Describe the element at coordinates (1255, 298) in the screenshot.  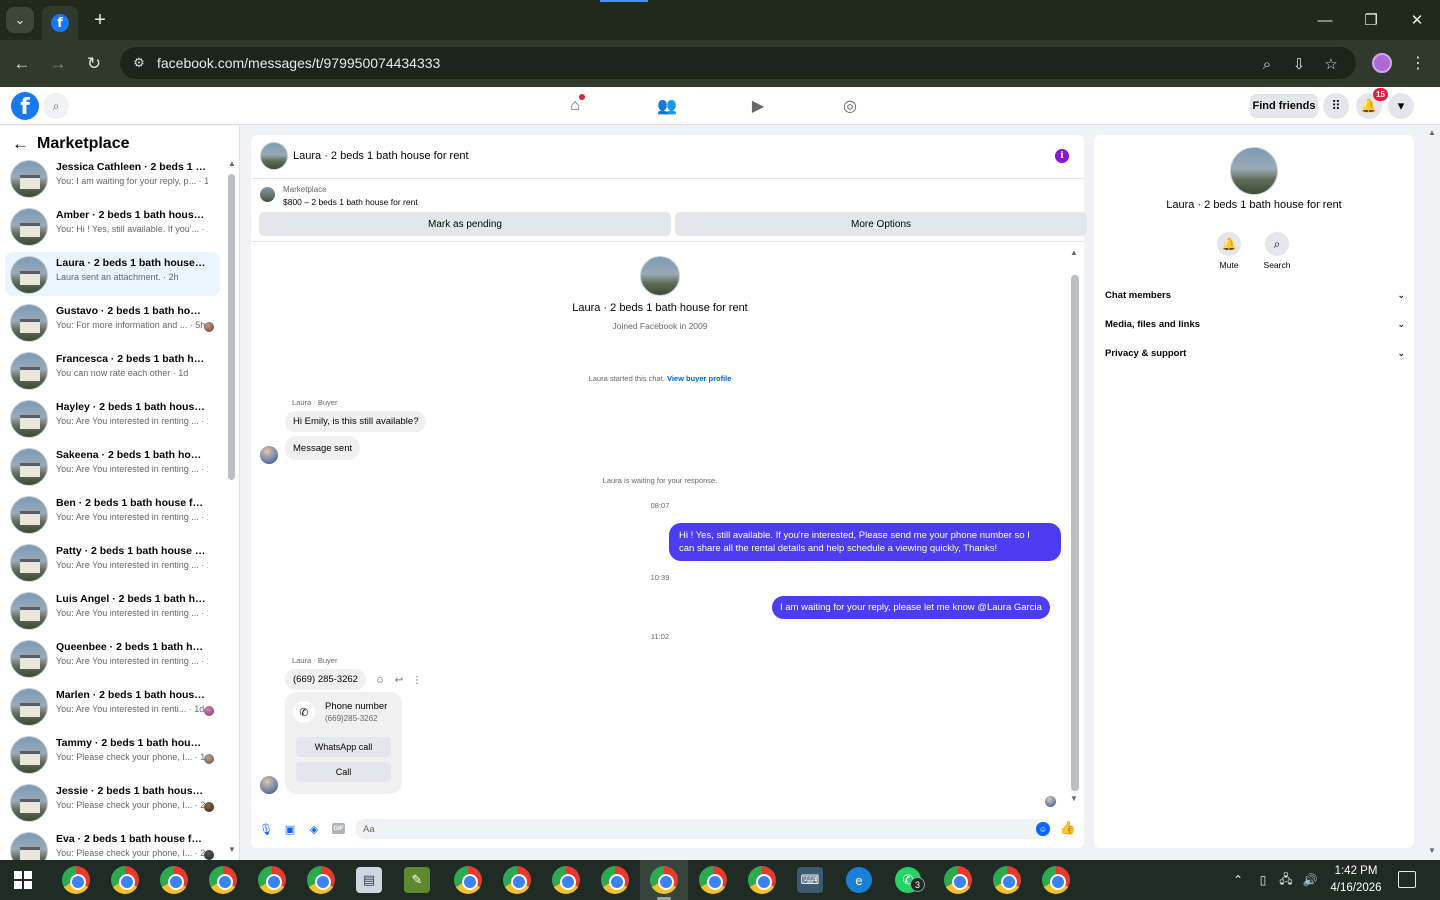
I see `chat-members-section: Chat members ⌄` at that location.